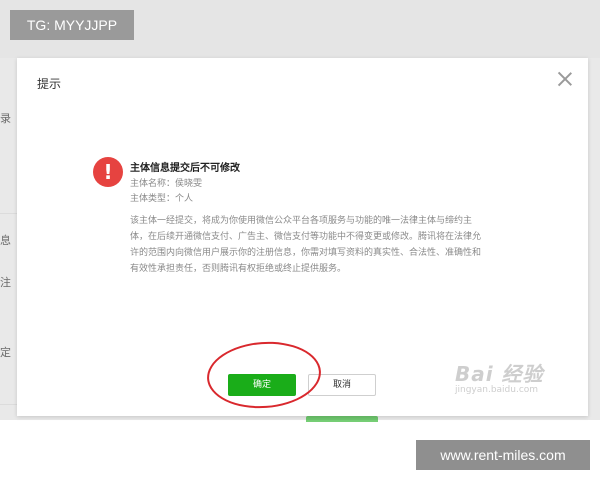  What do you see at coordinates (72, 25) in the screenshot?
I see `watermark-label-top-left: TG: MYYJJPP` at bounding box center [72, 25].